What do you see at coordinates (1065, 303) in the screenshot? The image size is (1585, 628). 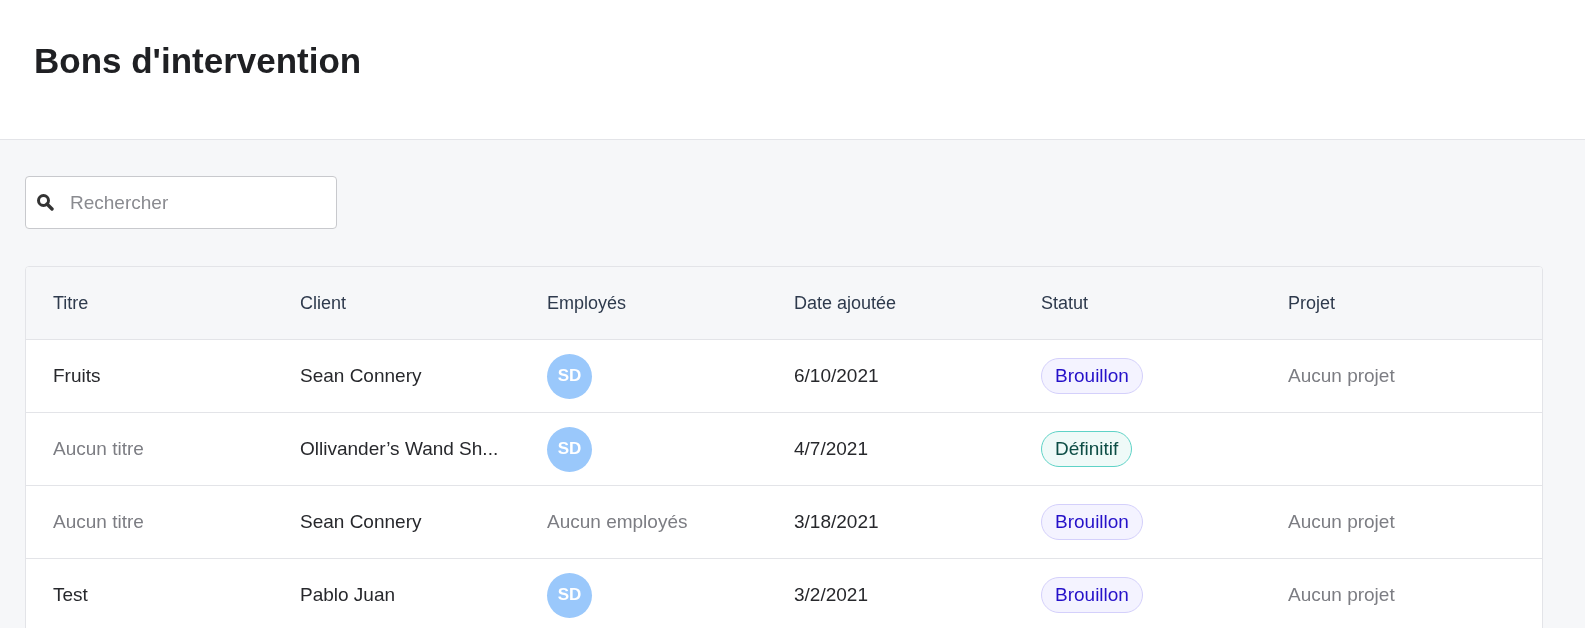 I see `column-header: Statut` at bounding box center [1065, 303].